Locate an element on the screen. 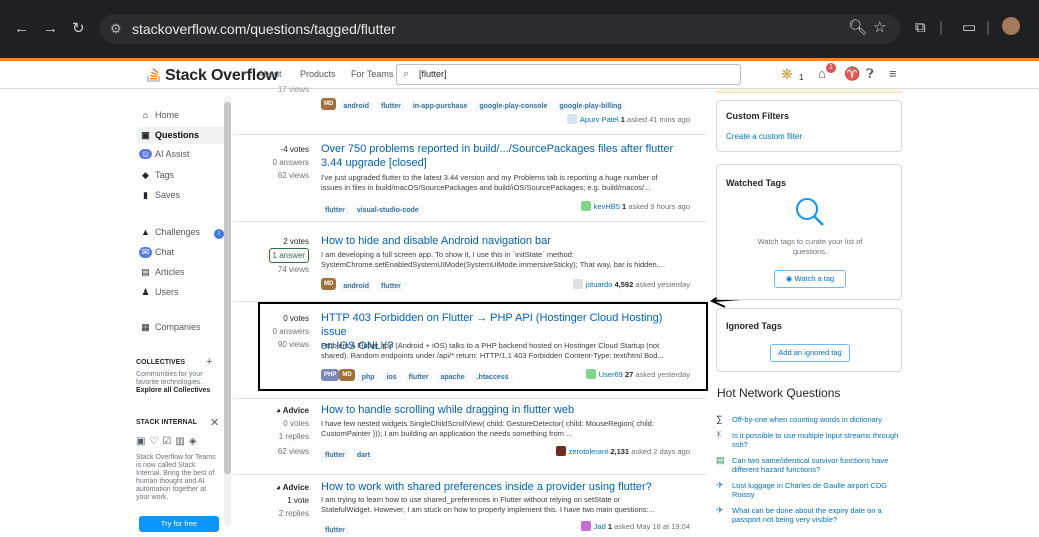 This screenshot has height=537, width=1039. search-input: ⌕ [flutter] is located at coordinates (568, 74).